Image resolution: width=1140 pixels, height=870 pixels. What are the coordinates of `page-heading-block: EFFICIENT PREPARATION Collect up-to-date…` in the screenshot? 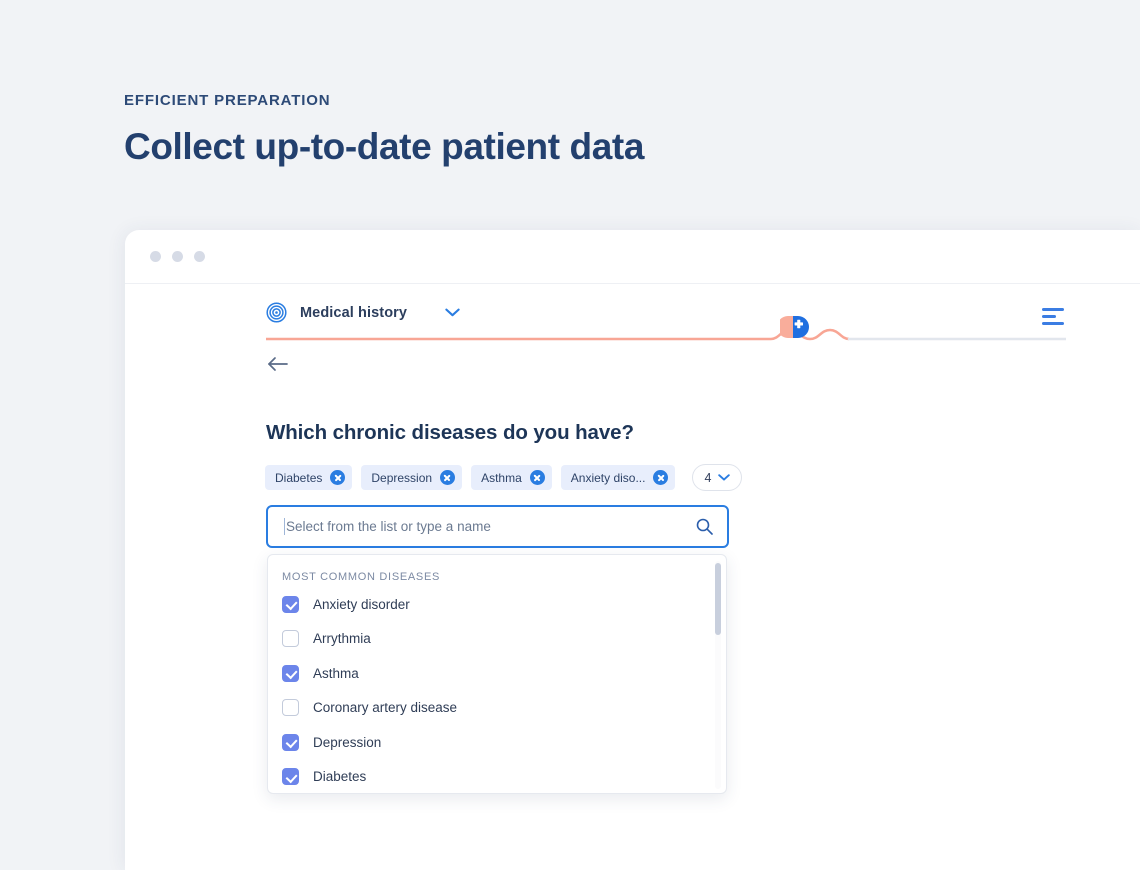 It's located at (384, 130).